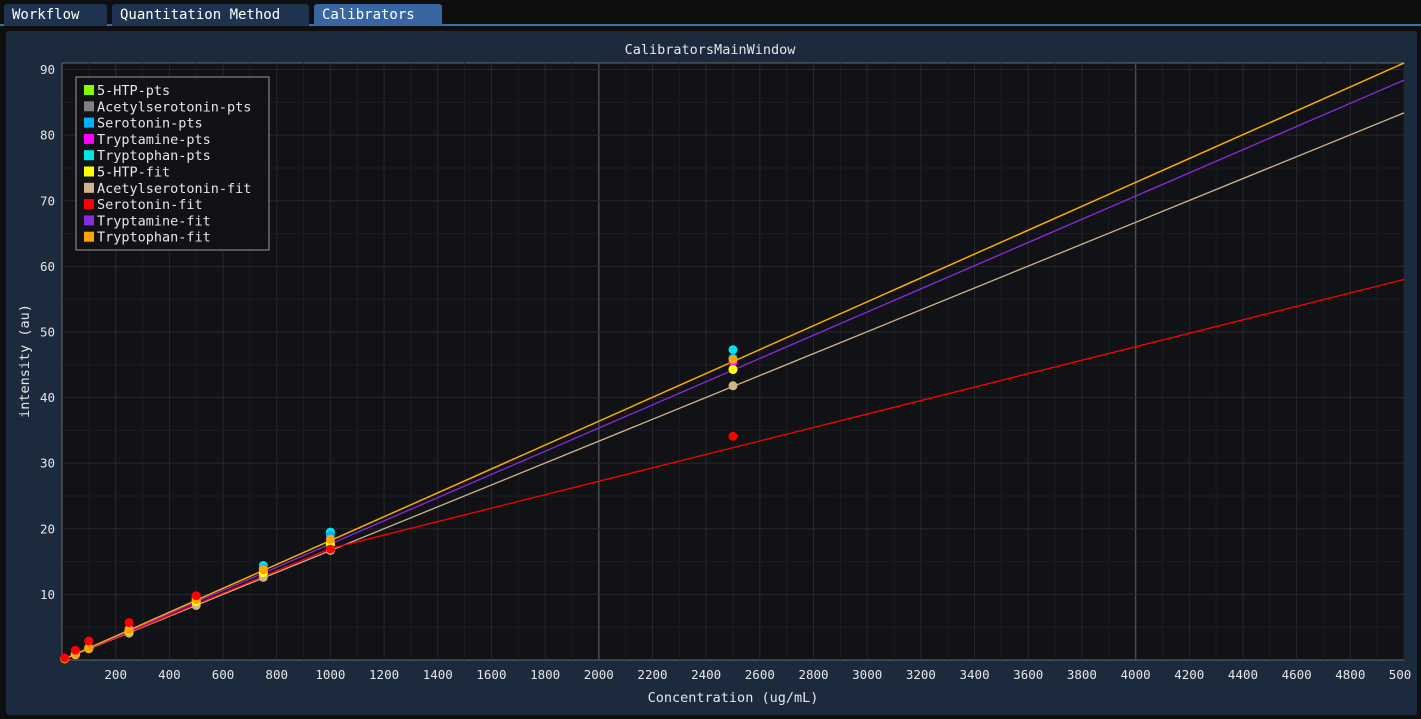 The width and height of the screenshot is (1421, 719). Describe the element at coordinates (733, 698) in the screenshot. I see `x-axis-title: Concentration (ug/mL)` at that location.